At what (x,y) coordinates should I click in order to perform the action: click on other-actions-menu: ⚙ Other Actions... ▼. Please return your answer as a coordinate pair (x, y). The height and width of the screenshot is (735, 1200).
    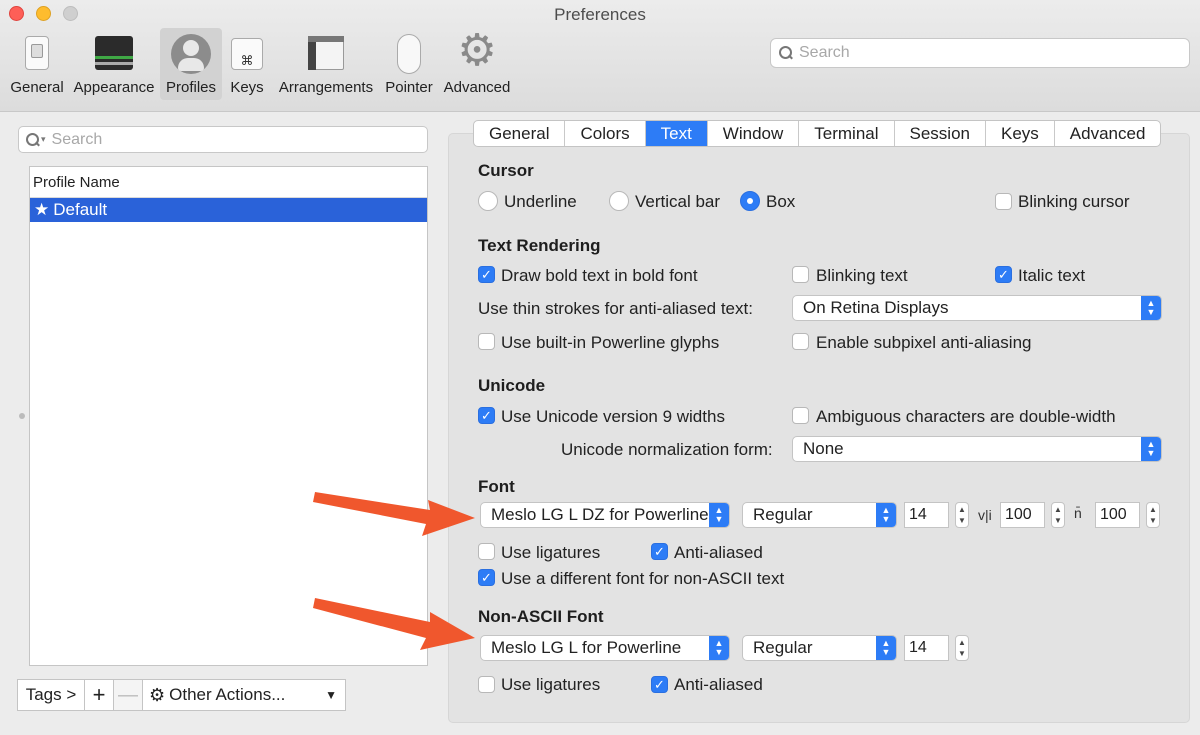
    Looking at the image, I should click on (244, 695).